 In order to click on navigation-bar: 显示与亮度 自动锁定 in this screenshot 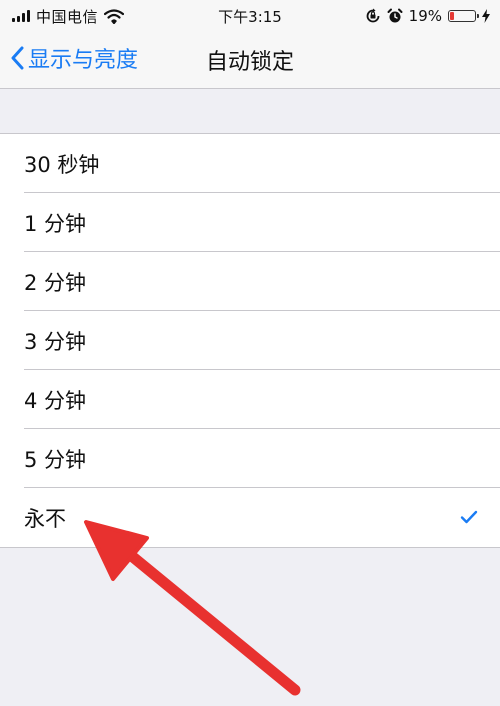, I will do `click(250, 60)`.